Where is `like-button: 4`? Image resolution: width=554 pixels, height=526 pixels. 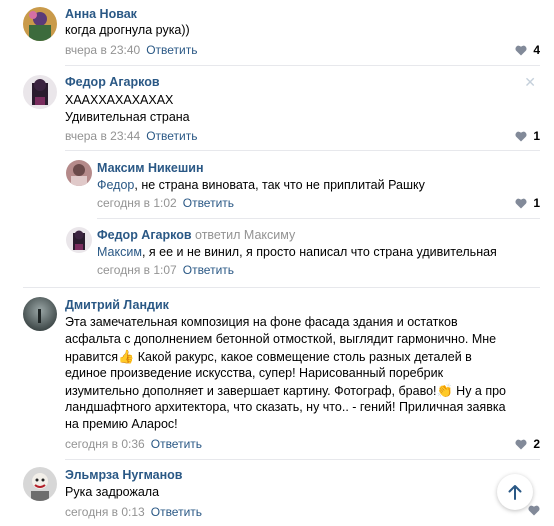 like-button: 4 is located at coordinates (527, 50).